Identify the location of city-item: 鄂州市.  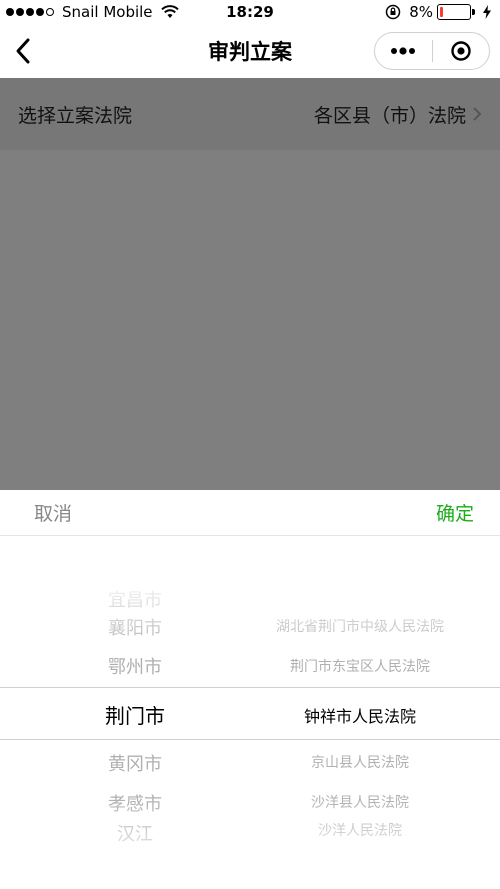
(135, 666).